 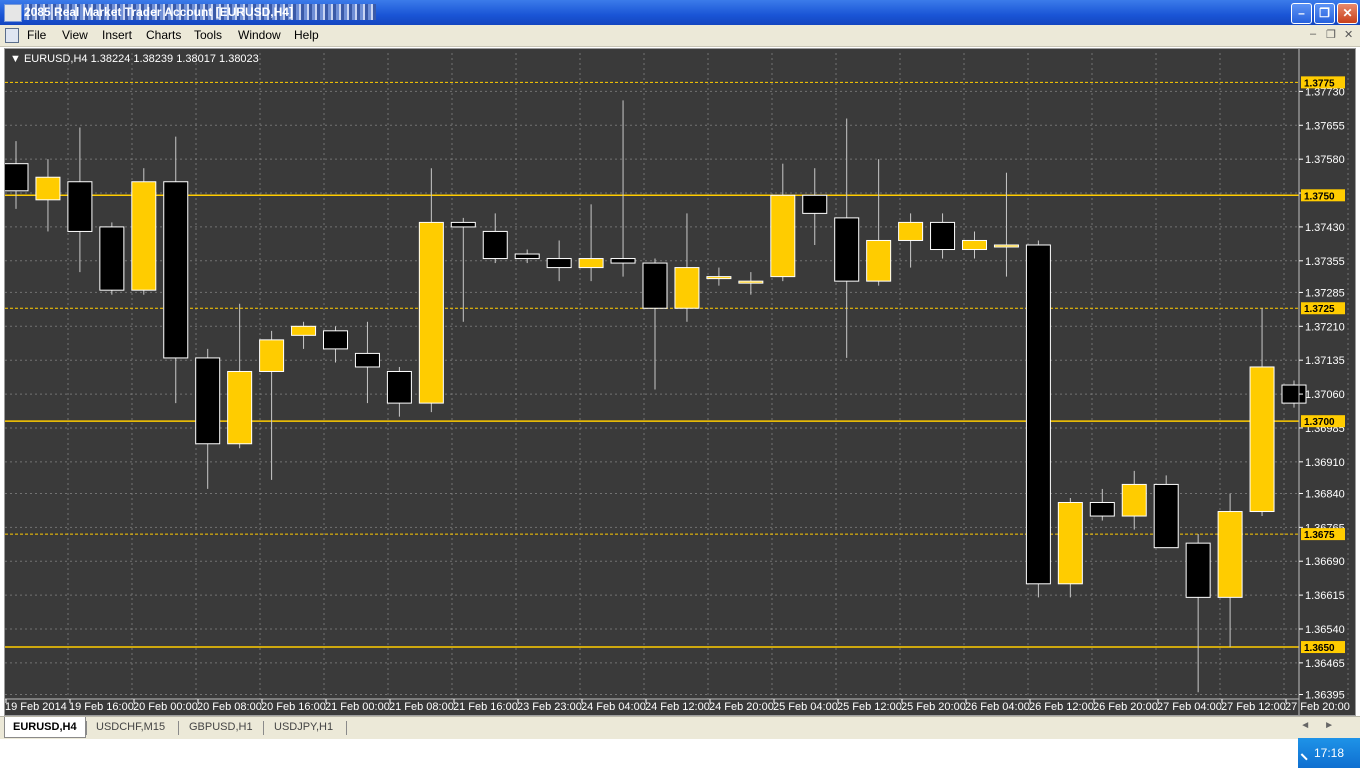 I want to click on time-tick-label: 21 Feb 16:00, so click(x=485, y=707).